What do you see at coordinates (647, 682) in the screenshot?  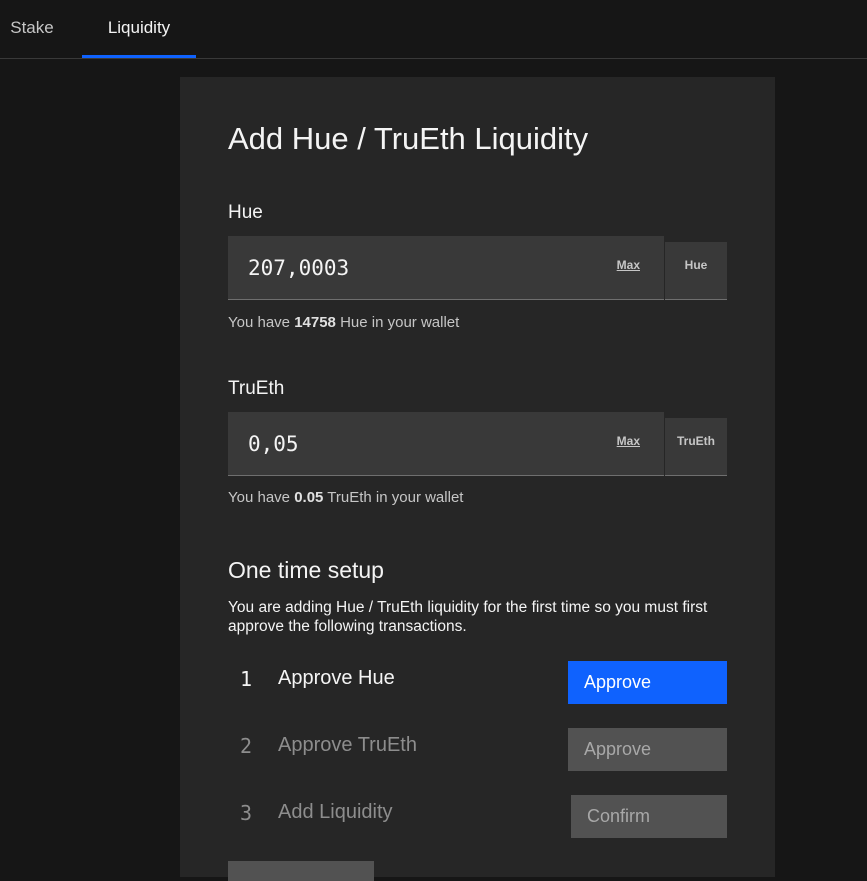 I see `approve-hue-button: Approve` at bounding box center [647, 682].